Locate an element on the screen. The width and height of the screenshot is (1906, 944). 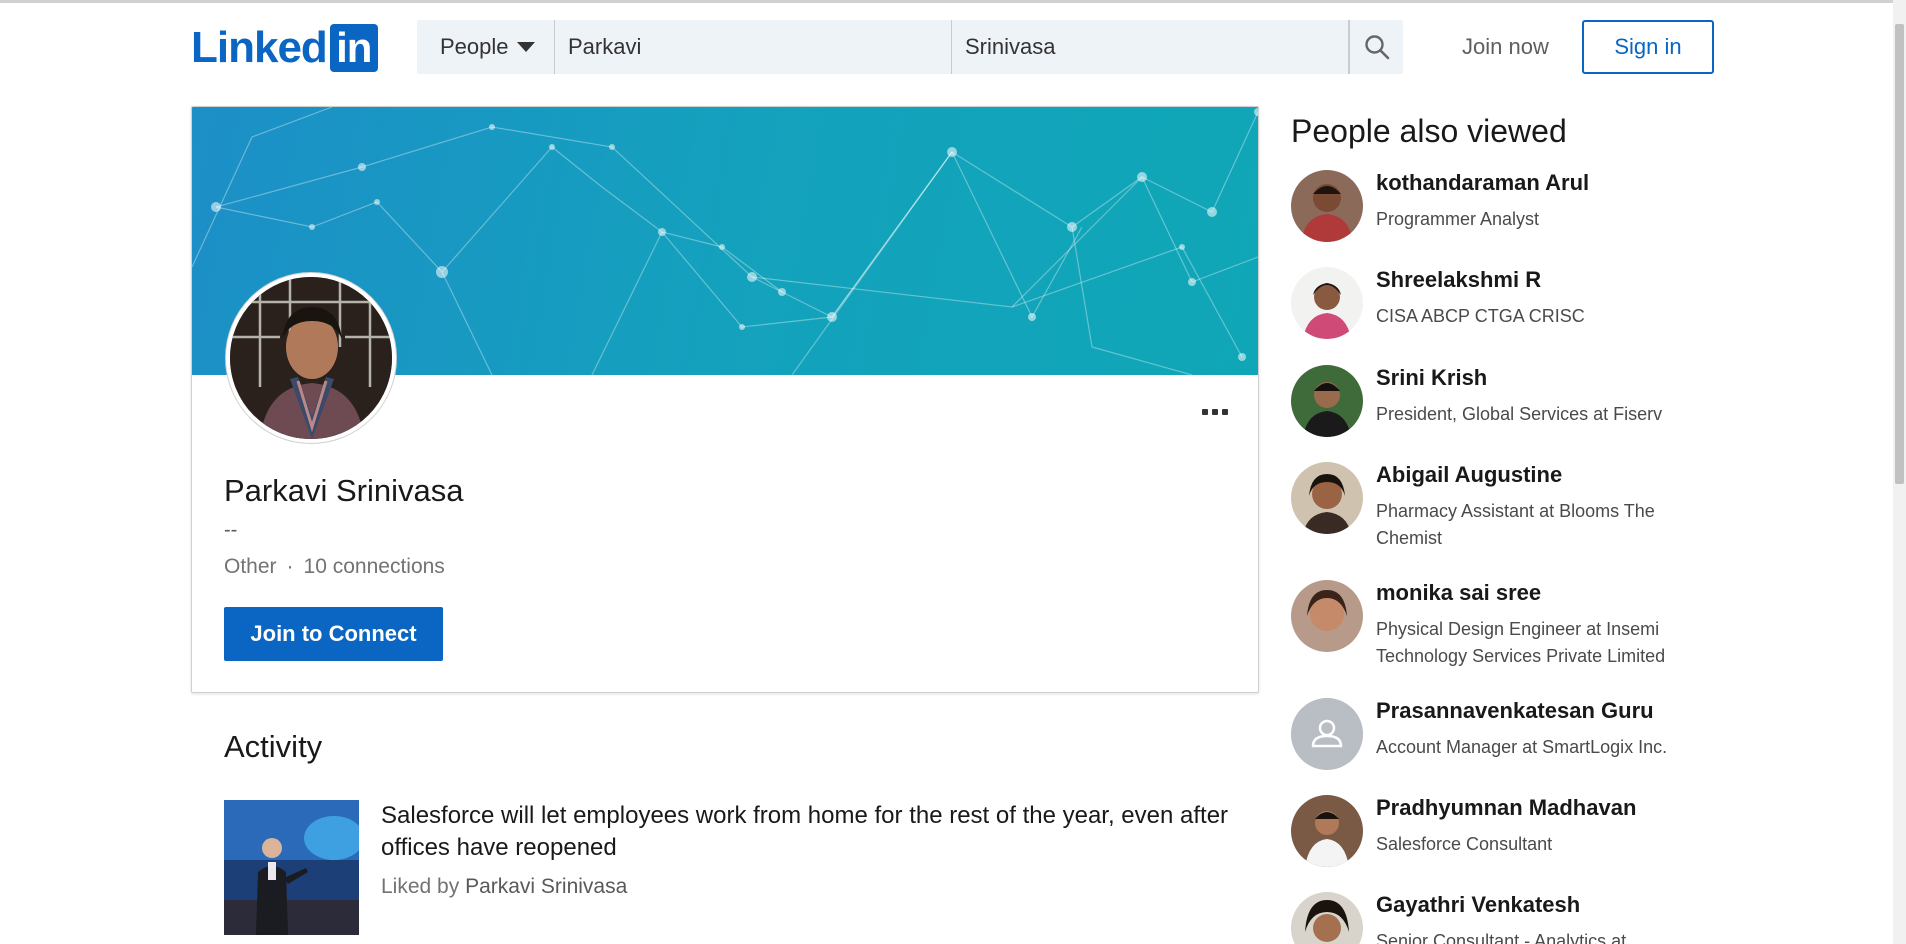
activity-thumbnail is located at coordinates (291, 867).